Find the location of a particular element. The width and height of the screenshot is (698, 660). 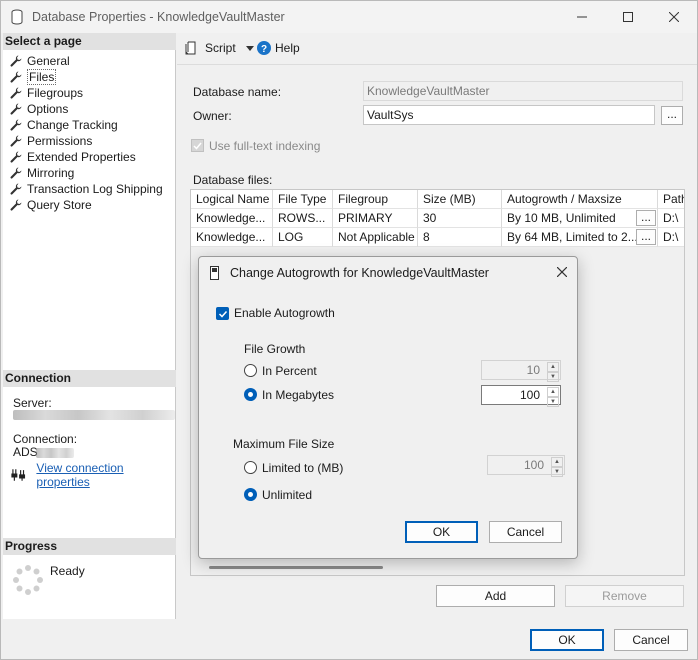

progress-spinner-icon is located at coordinates (28, 580).